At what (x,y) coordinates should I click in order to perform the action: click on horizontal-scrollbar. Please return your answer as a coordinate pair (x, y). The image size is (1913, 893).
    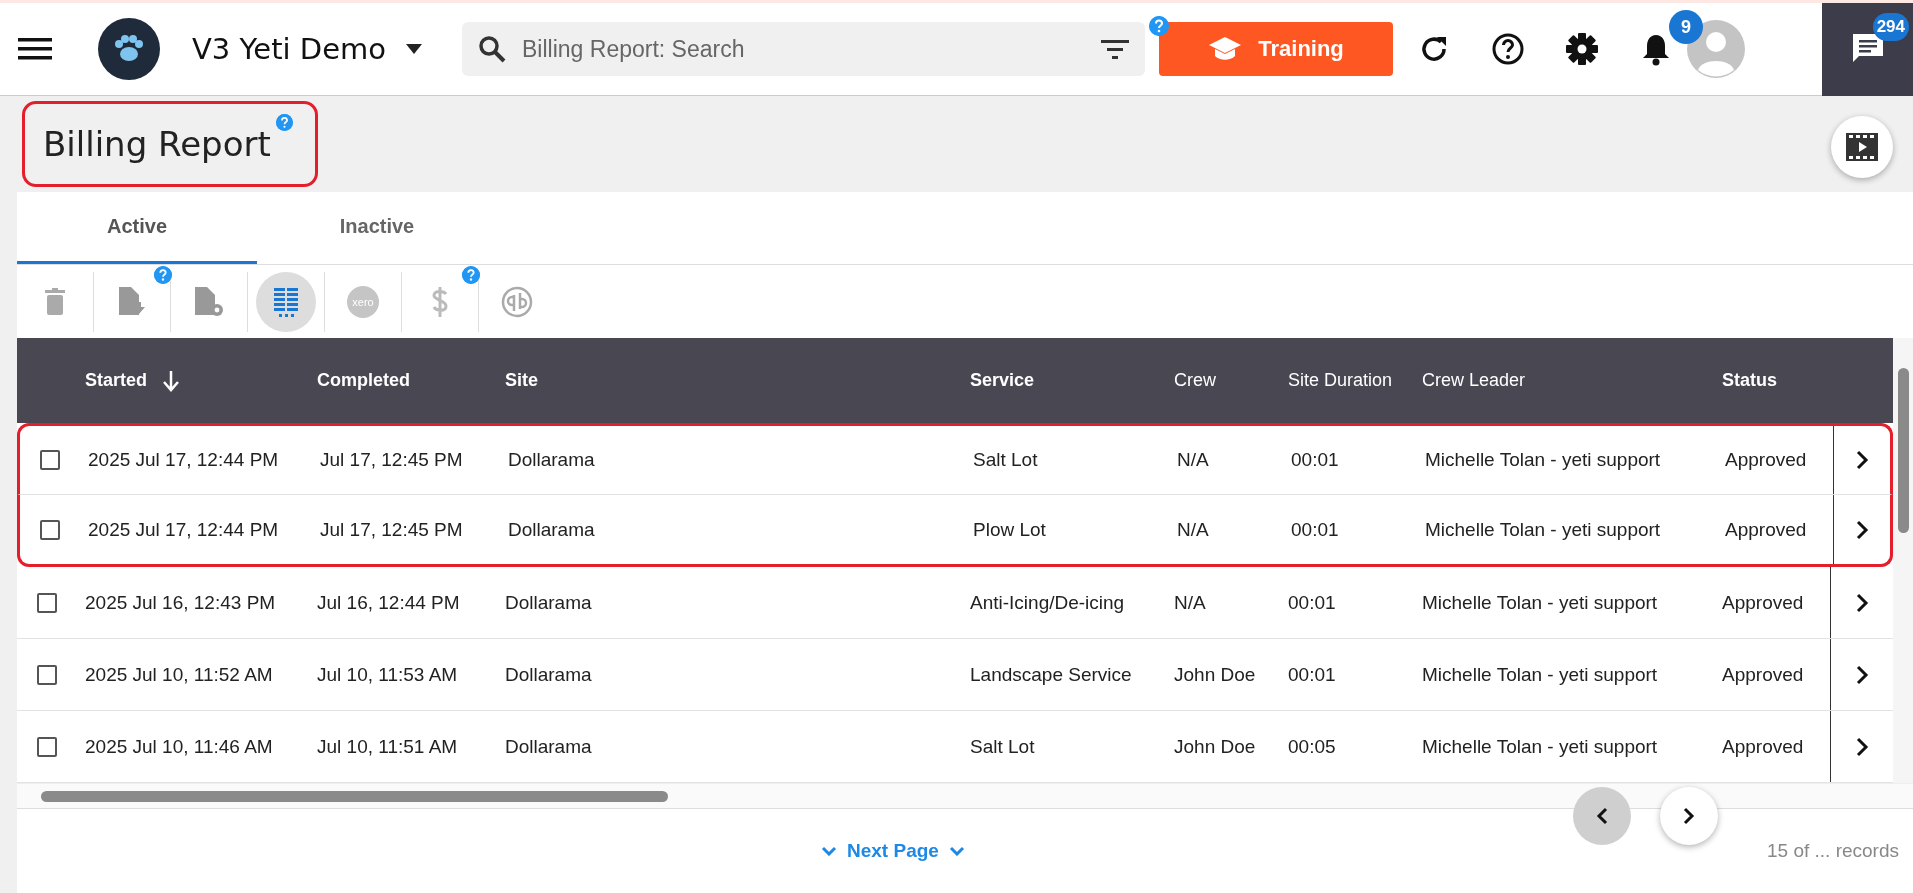
    Looking at the image, I should click on (965, 795).